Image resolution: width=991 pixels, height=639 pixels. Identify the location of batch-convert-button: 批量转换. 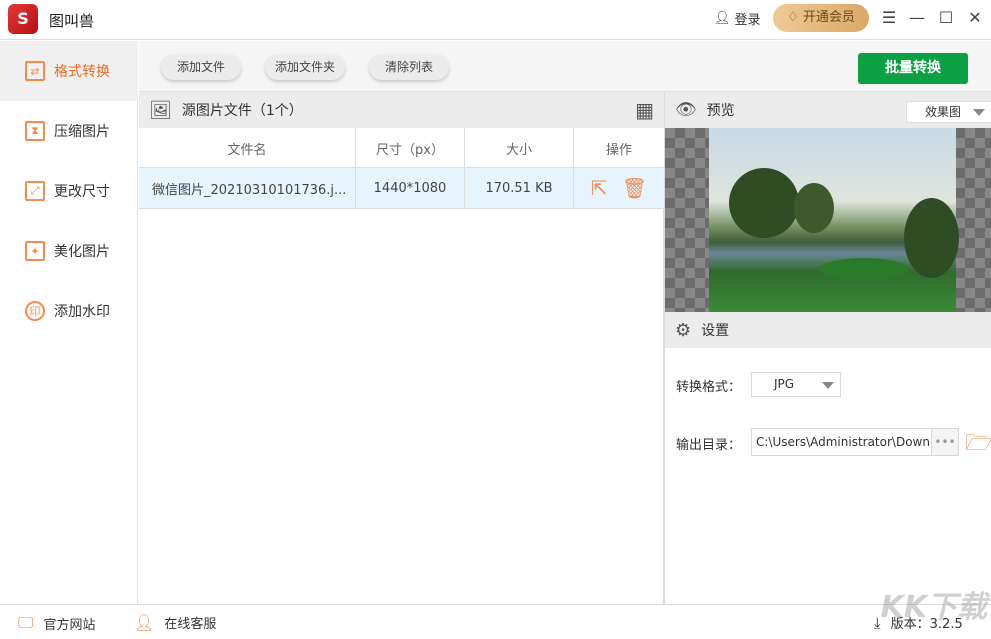
(913, 68).